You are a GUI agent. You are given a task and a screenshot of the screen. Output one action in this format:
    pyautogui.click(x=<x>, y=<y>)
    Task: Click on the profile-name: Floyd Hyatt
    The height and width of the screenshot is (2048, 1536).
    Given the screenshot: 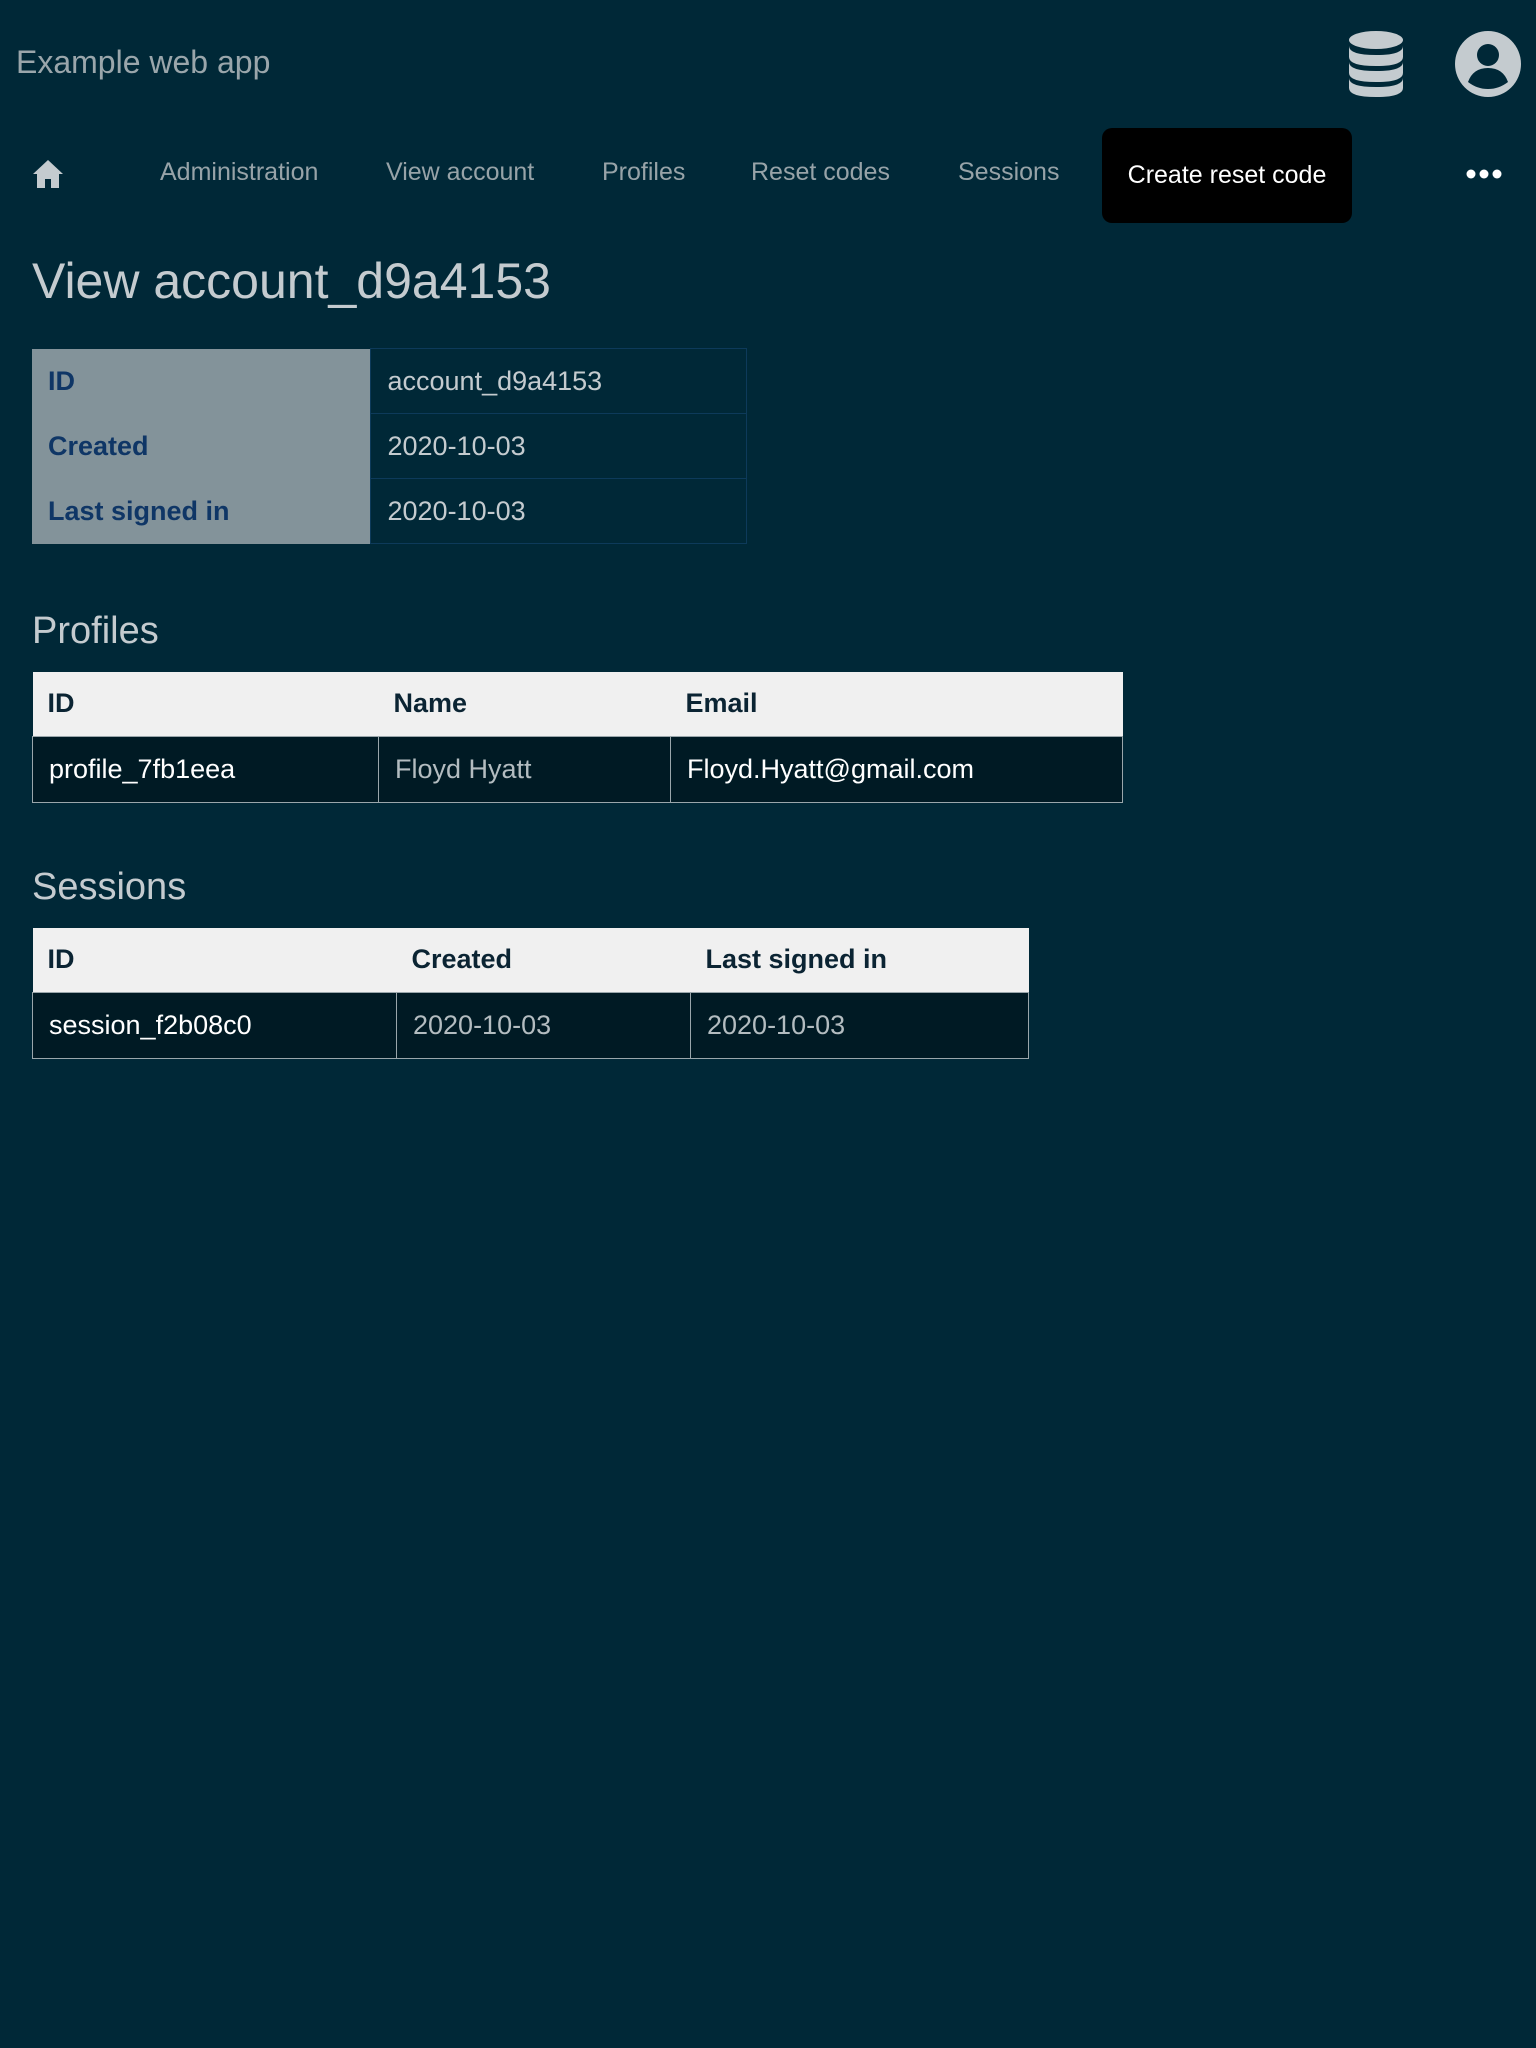 What is the action you would take?
    pyautogui.click(x=524, y=769)
    